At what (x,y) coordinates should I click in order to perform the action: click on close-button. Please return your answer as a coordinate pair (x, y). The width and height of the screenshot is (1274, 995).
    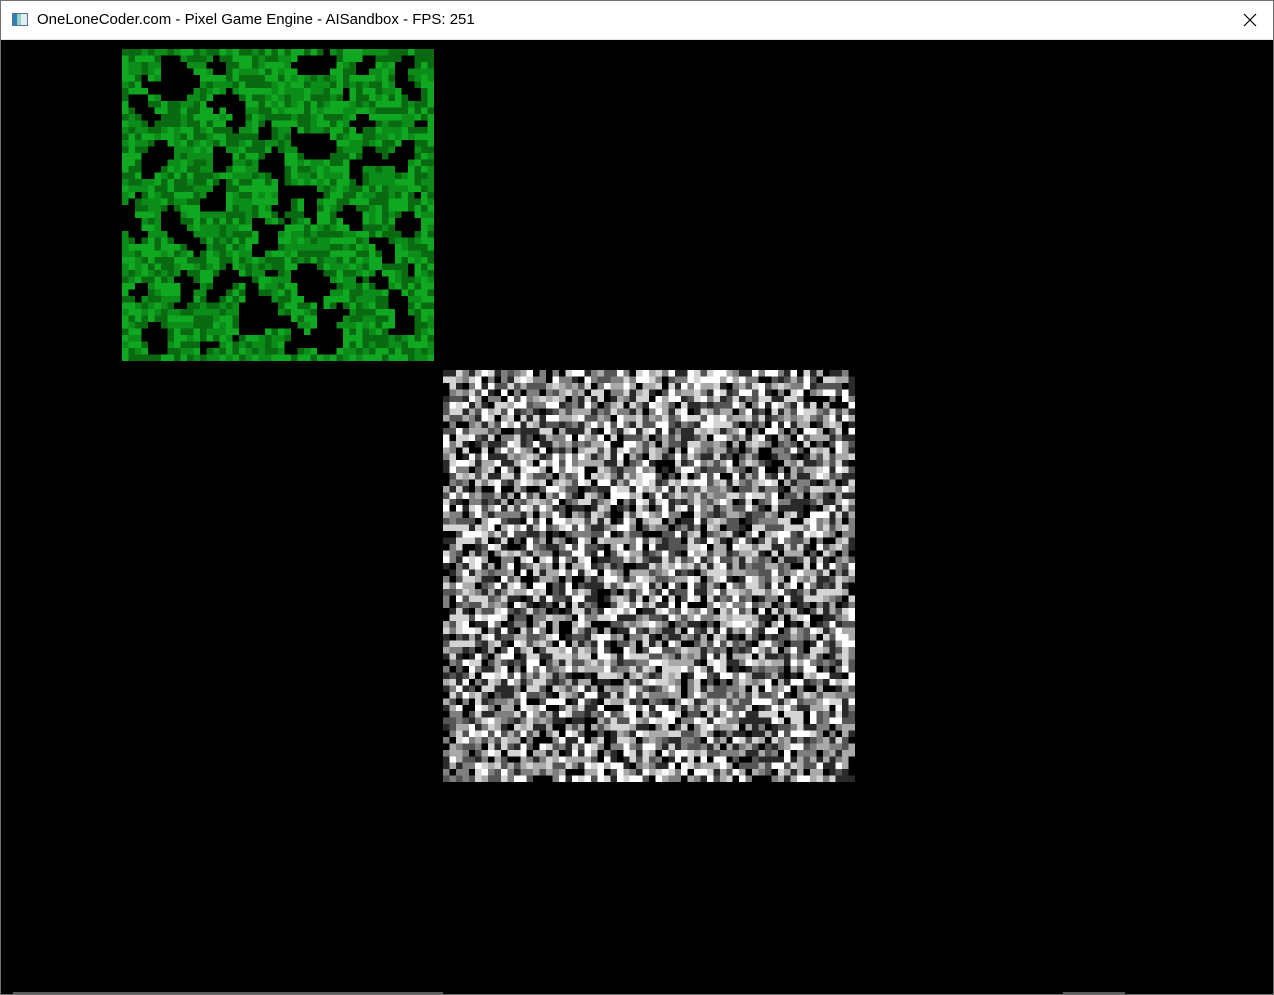
    Looking at the image, I should click on (1250, 20).